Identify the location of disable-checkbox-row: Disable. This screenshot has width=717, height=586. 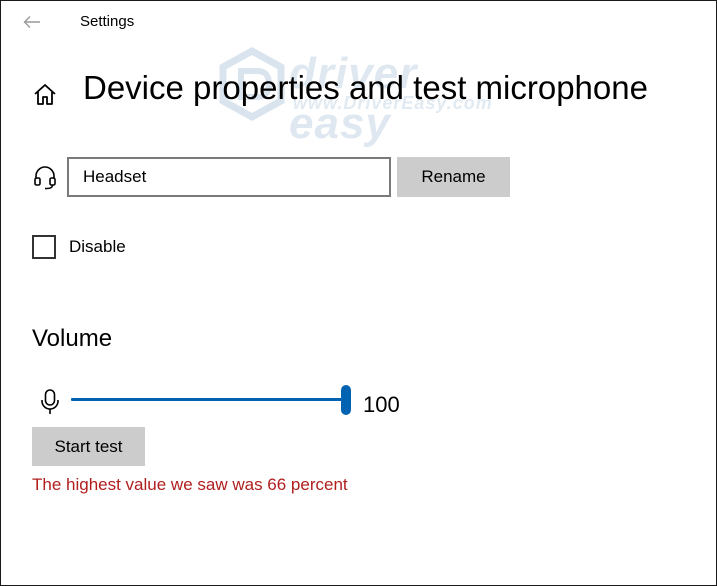
(79, 247).